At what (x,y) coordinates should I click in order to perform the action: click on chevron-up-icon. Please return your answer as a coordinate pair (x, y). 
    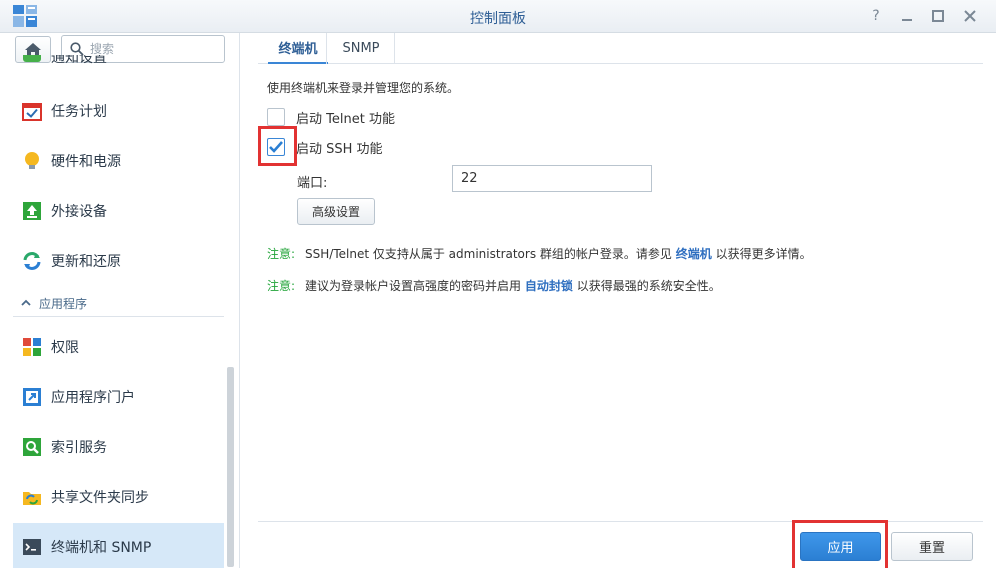
    Looking at the image, I should click on (26, 303).